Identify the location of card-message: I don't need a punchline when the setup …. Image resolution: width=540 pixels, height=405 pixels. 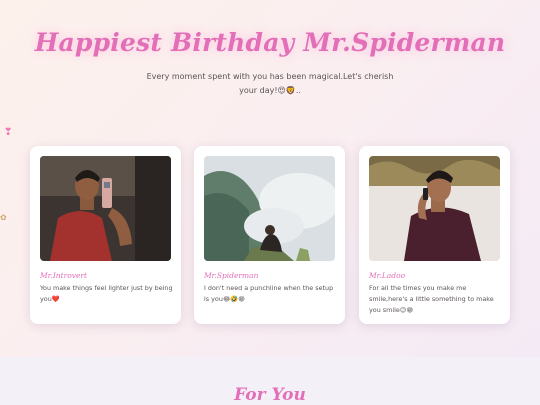
(269, 293).